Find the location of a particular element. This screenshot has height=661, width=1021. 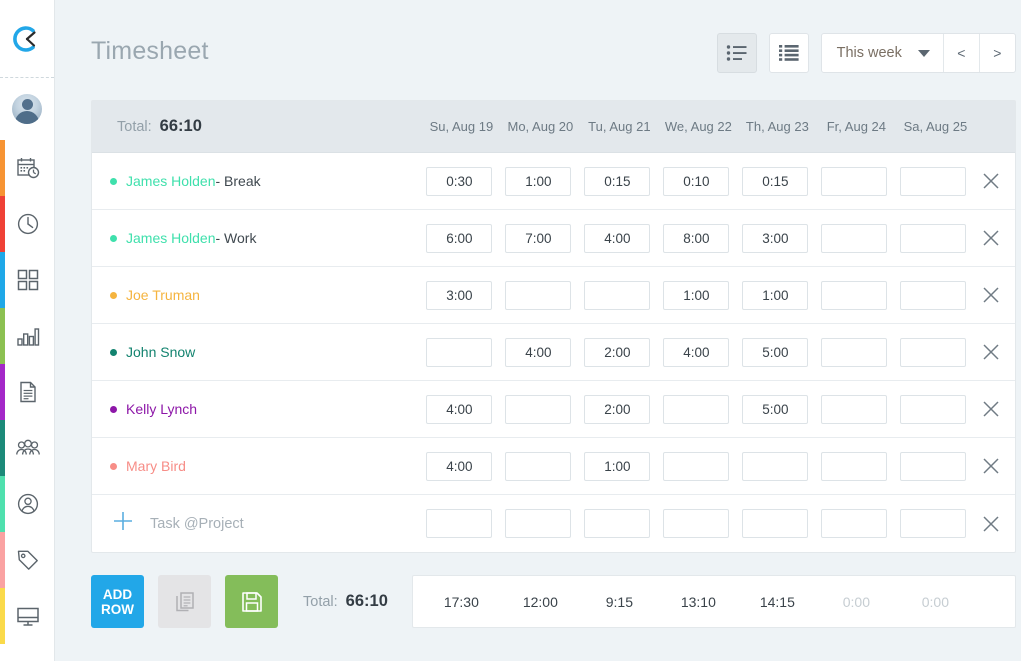

row-label: John Snow is located at coordinates (143, 352).